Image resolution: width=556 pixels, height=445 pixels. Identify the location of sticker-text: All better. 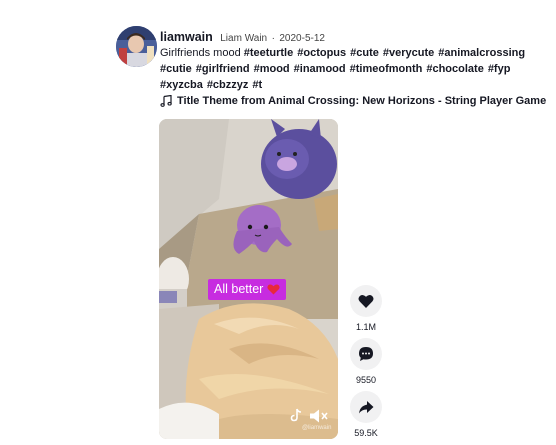
(239, 289).